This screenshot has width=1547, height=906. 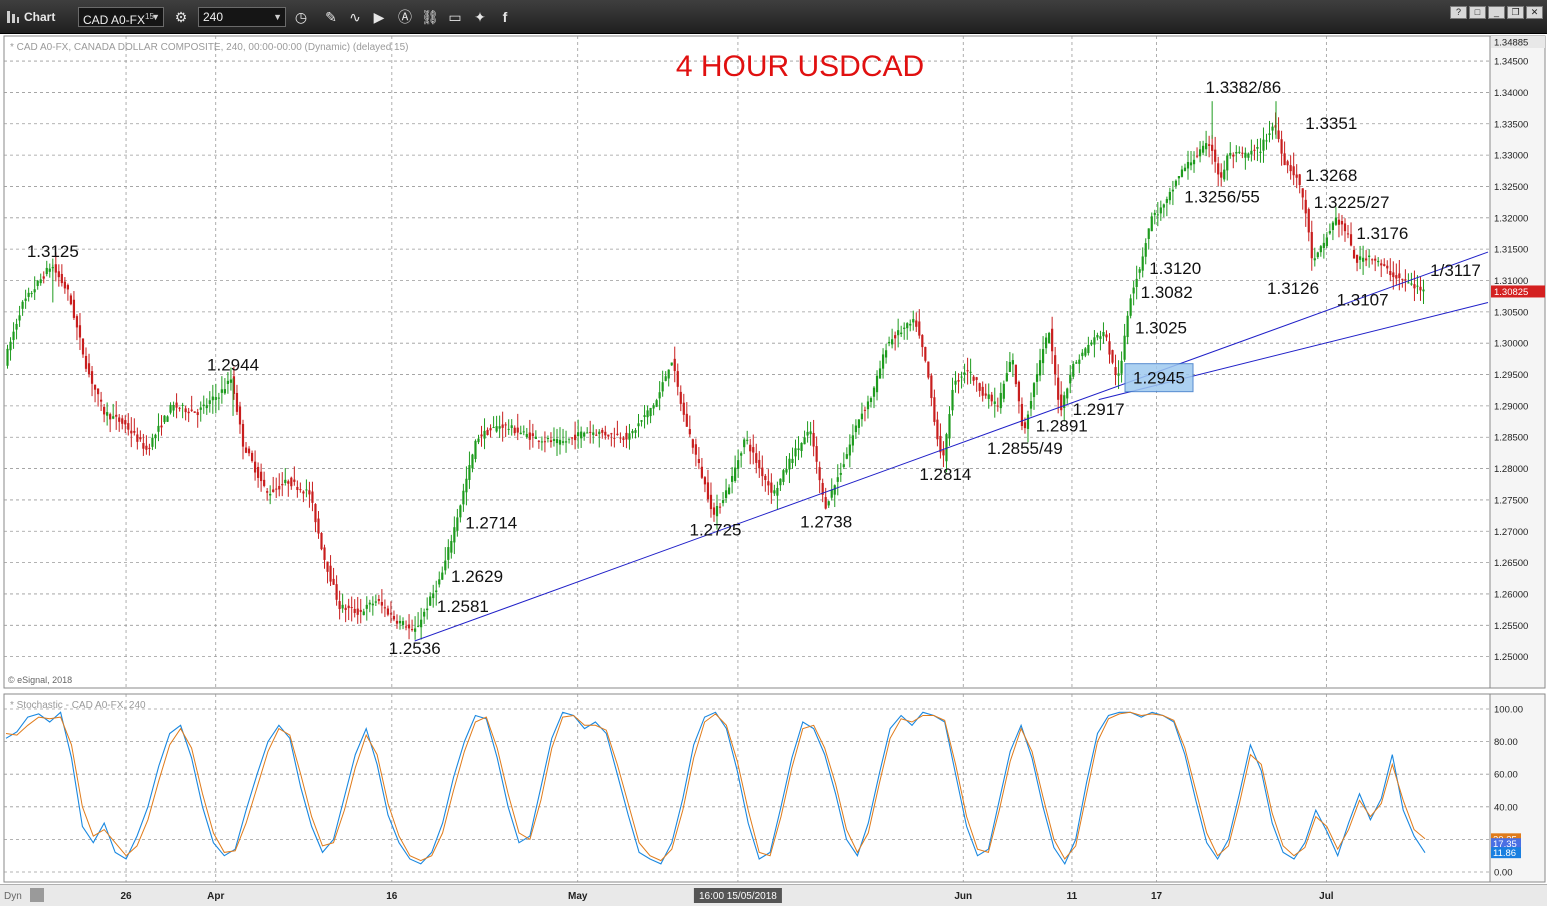 I want to click on cursor-wave-icon: ∿, so click(x=355, y=17).